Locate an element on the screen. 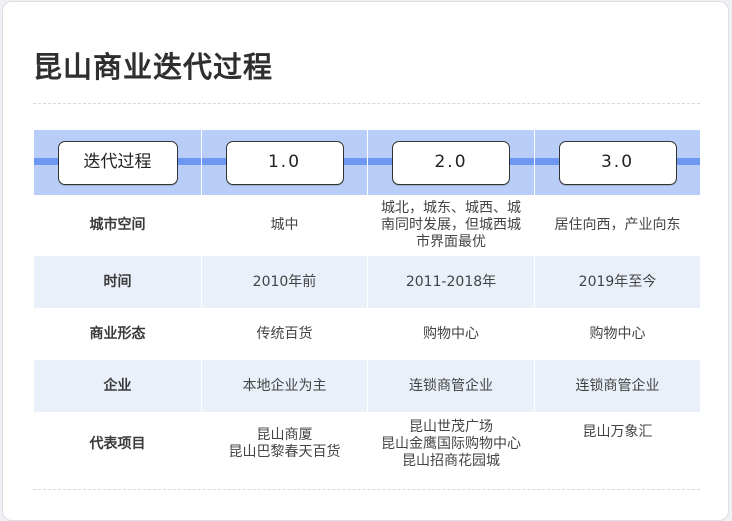 The width and height of the screenshot is (732, 521). table-row: 企业 本地企业为主 连锁商管企业 连锁商管企业 is located at coordinates (367, 386).